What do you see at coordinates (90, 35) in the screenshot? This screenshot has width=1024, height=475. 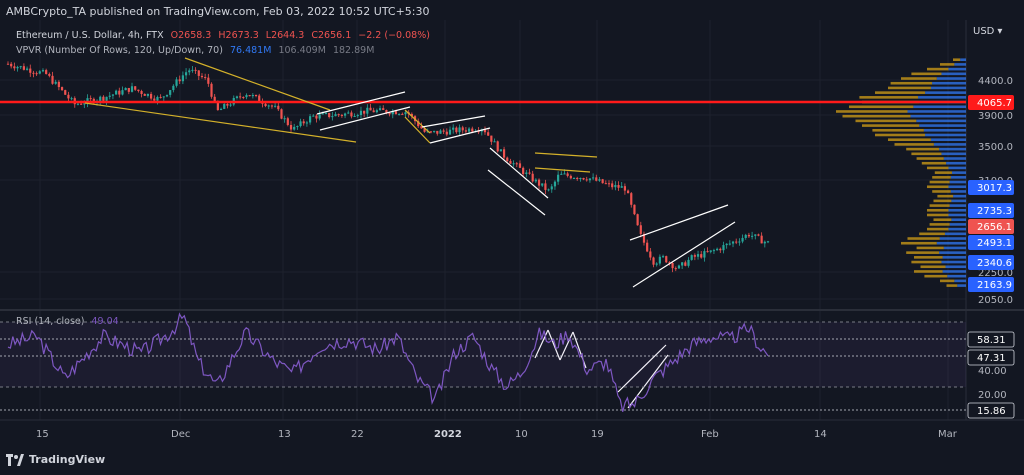 I see `symbol-name: Ethereum / U.S. Dollar, 4h, FTX` at bounding box center [90, 35].